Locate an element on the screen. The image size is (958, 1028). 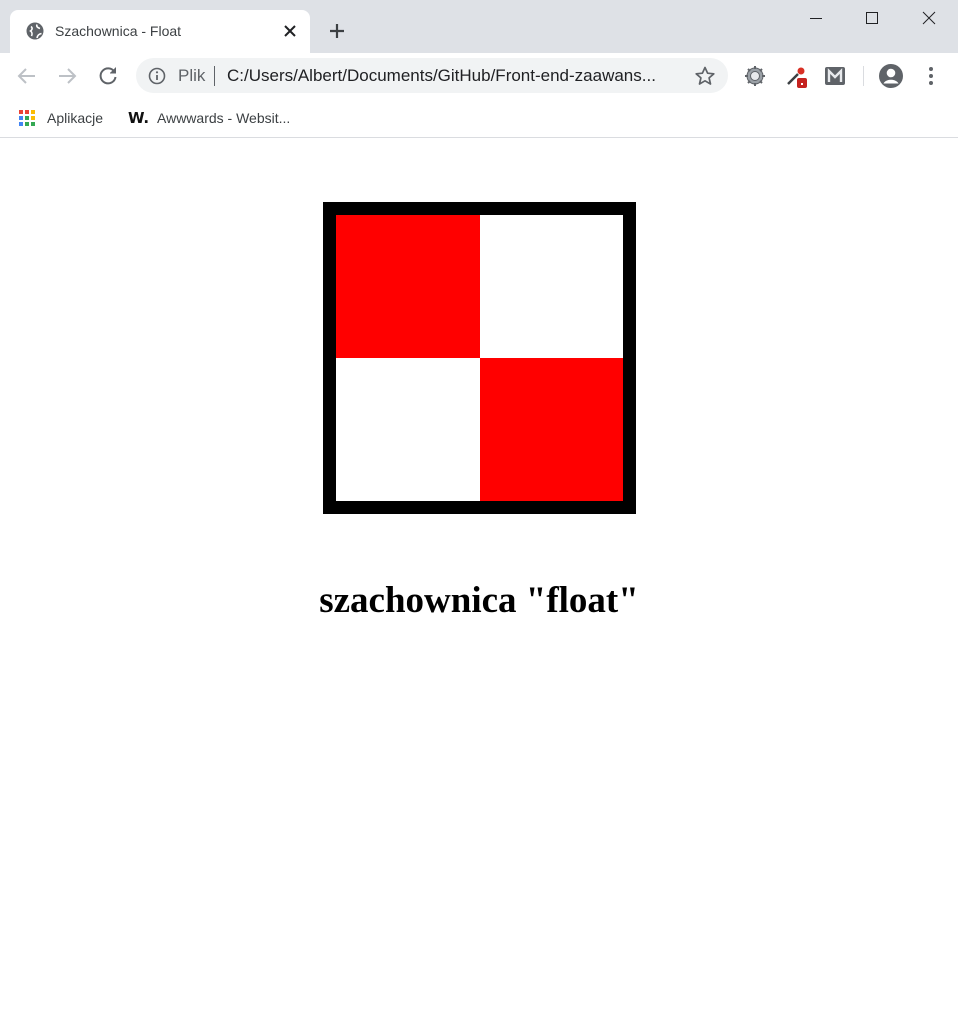
tab-title: Szachownica - Float is located at coordinates (118, 31).